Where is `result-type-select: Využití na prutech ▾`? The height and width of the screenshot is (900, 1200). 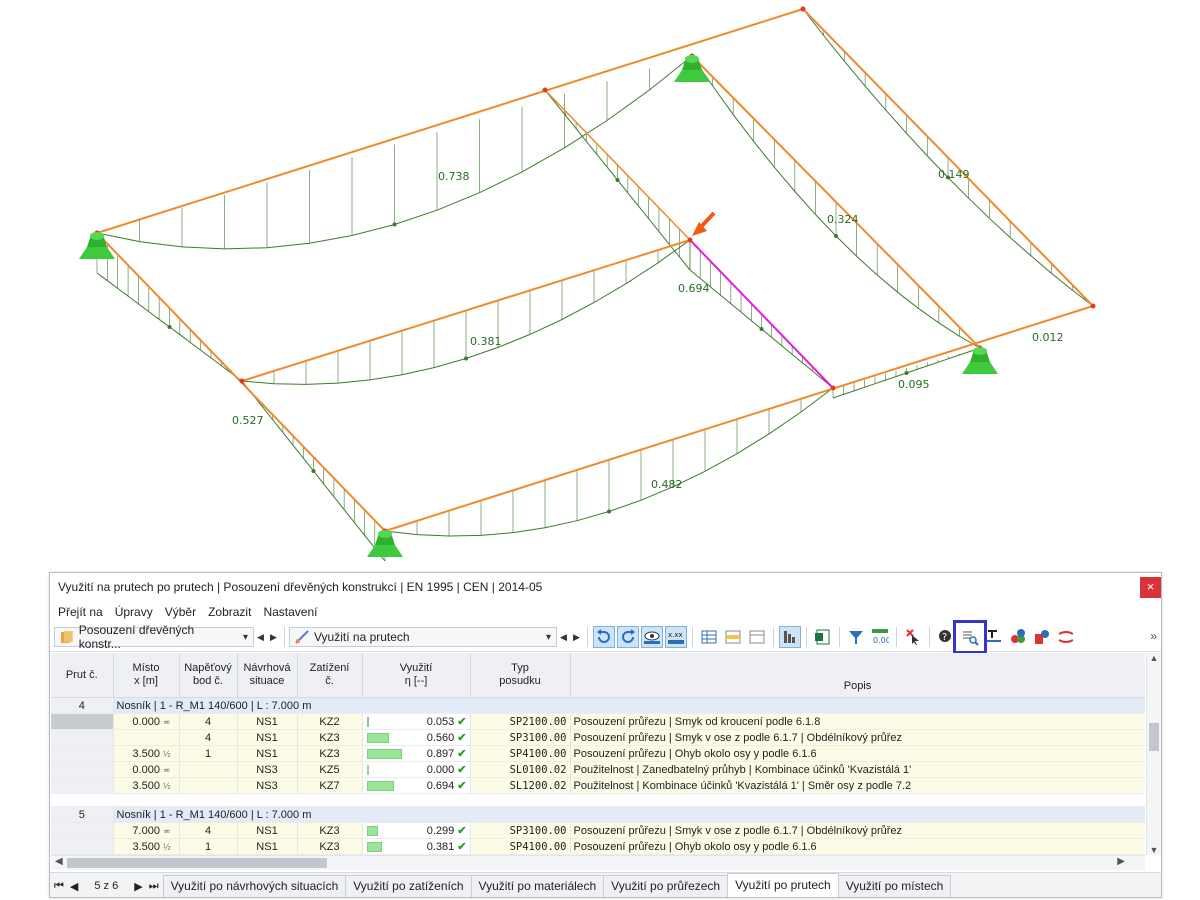
result-type-select: Využití na prutech ▾ is located at coordinates (423, 637).